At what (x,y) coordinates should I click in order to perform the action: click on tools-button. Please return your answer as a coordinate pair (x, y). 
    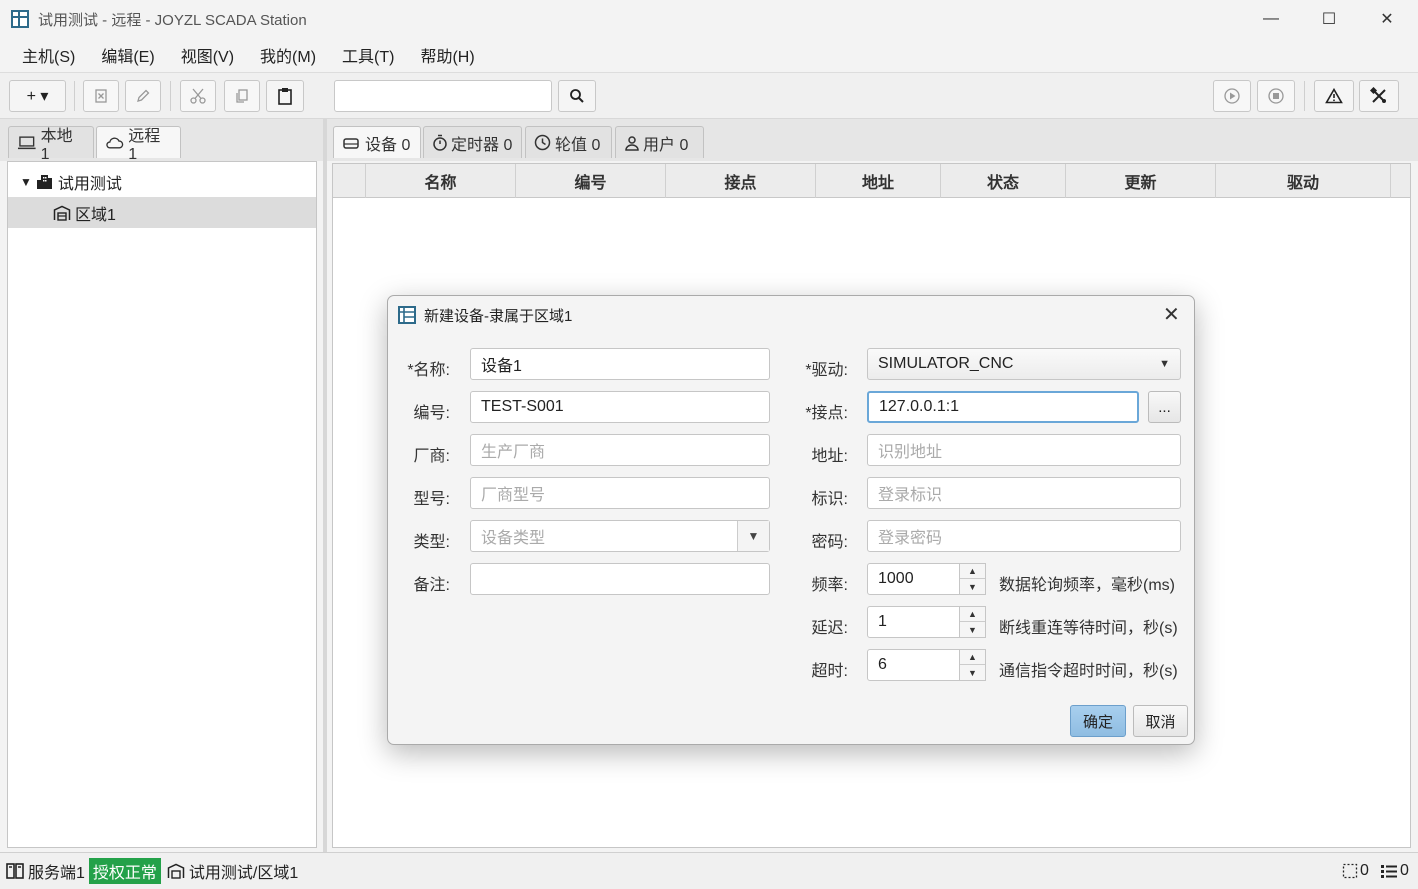
    Looking at the image, I should click on (1379, 96).